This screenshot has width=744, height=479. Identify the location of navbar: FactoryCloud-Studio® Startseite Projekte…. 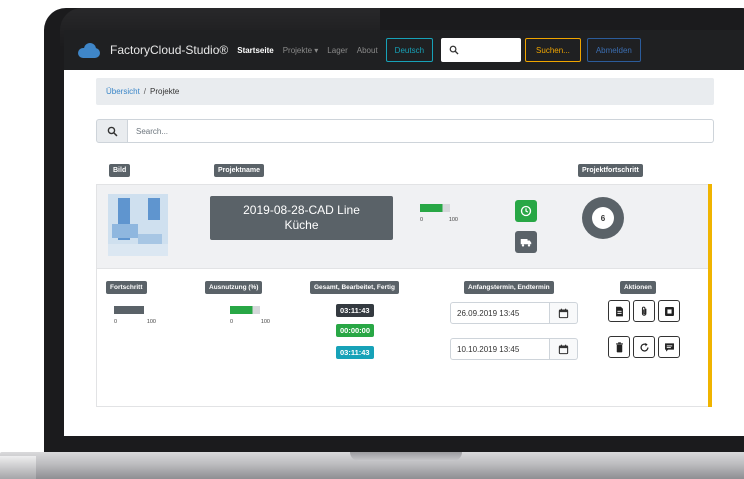
(404, 50).